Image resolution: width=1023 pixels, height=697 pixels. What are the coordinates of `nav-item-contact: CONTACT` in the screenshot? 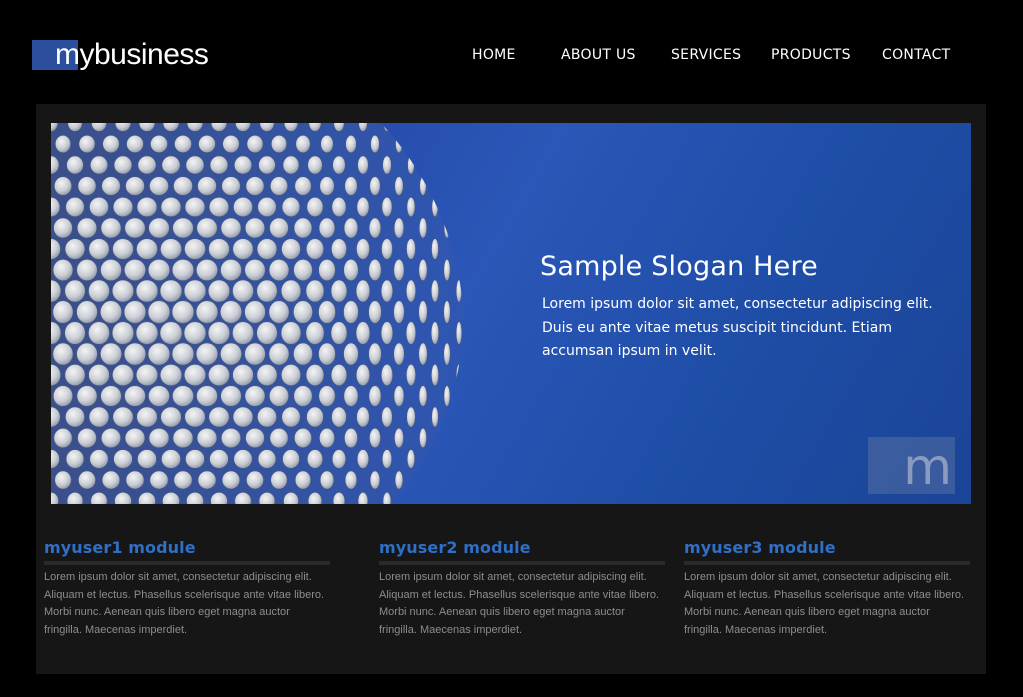 It's located at (916, 55).